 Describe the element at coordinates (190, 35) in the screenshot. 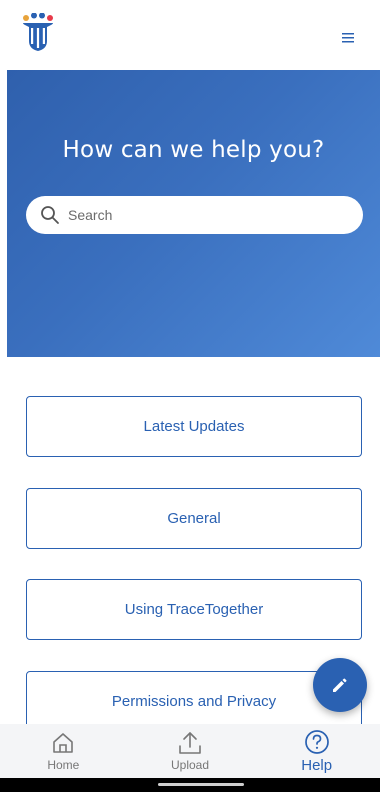

I see `top-app-bar` at that location.